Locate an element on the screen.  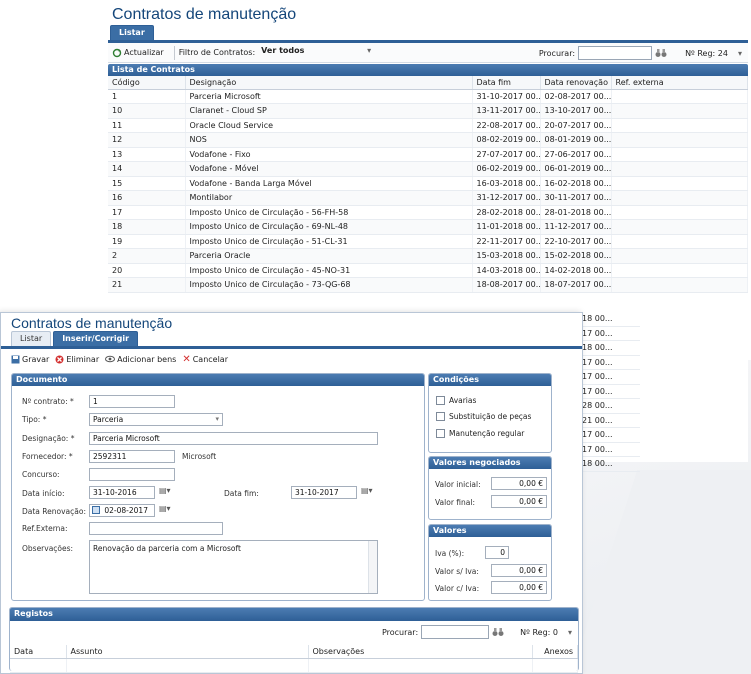
column-header-ref-externa: Ref. externa is located at coordinates (679, 83).